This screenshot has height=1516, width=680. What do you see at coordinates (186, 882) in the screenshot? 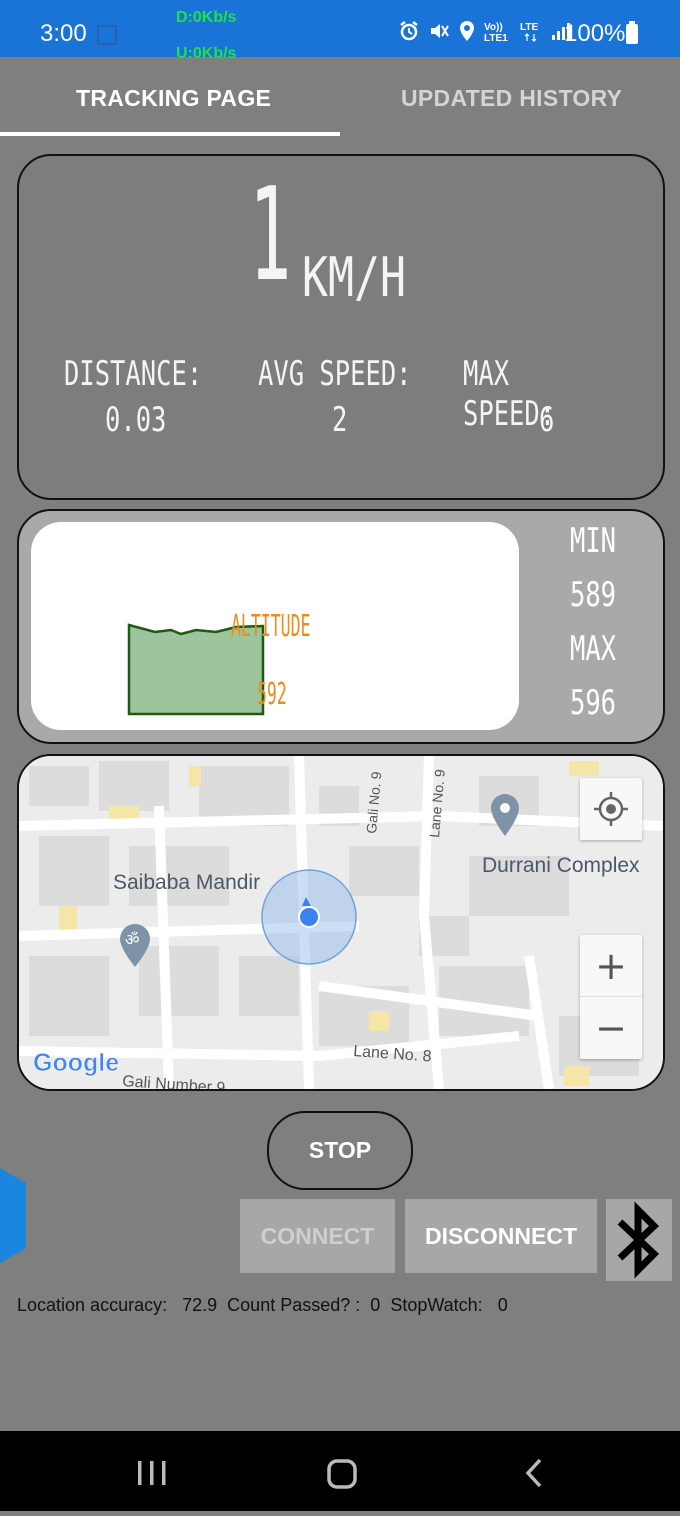
I see `map-label-saibaba: Saibaba Mandir` at bounding box center [186, 882].